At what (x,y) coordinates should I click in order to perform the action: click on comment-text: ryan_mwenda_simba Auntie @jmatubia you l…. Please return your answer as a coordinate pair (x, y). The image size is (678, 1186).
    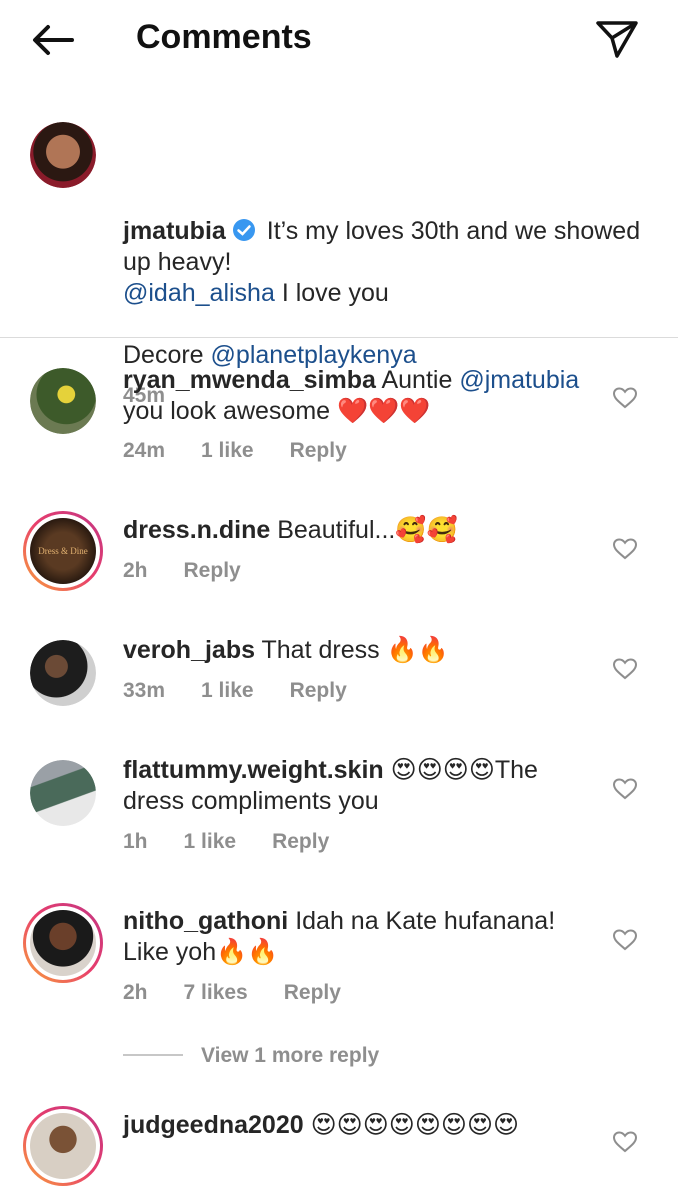
    Looking at the image, I should click on (363, 396).